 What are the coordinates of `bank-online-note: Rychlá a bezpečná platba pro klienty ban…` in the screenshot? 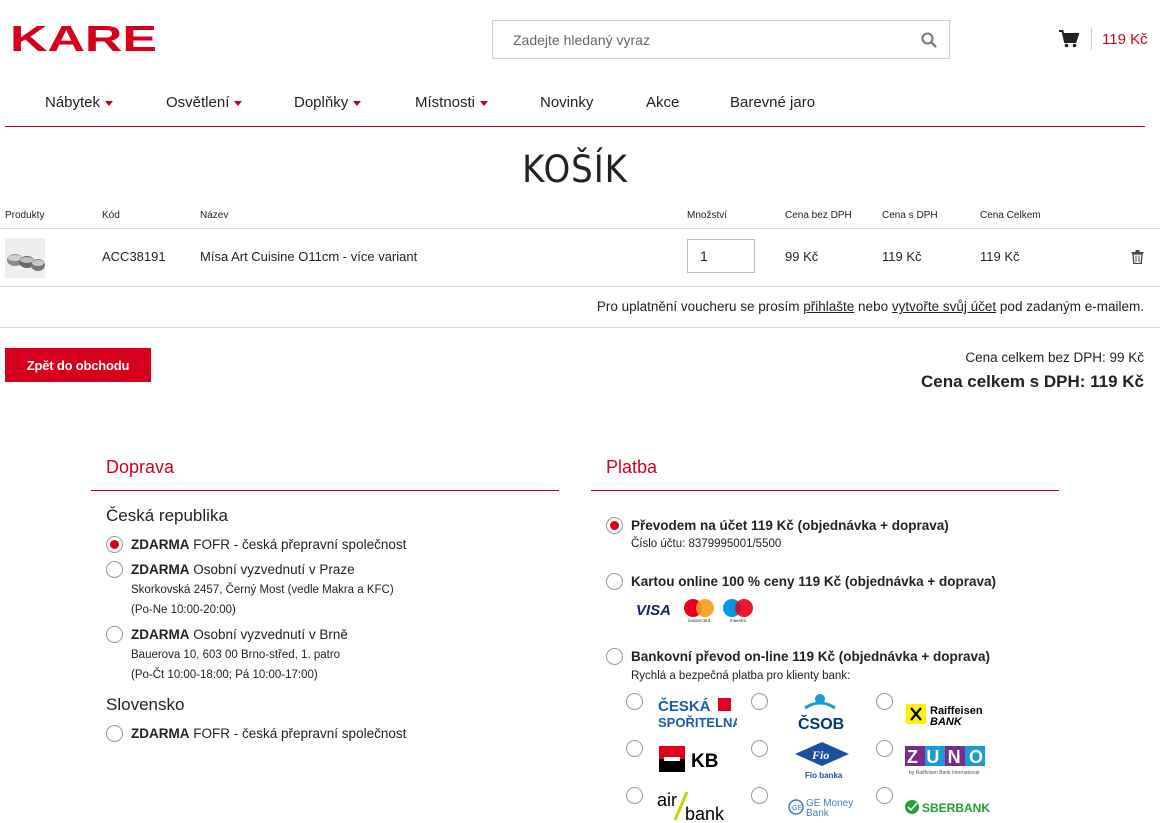 It's located at (741, 676).